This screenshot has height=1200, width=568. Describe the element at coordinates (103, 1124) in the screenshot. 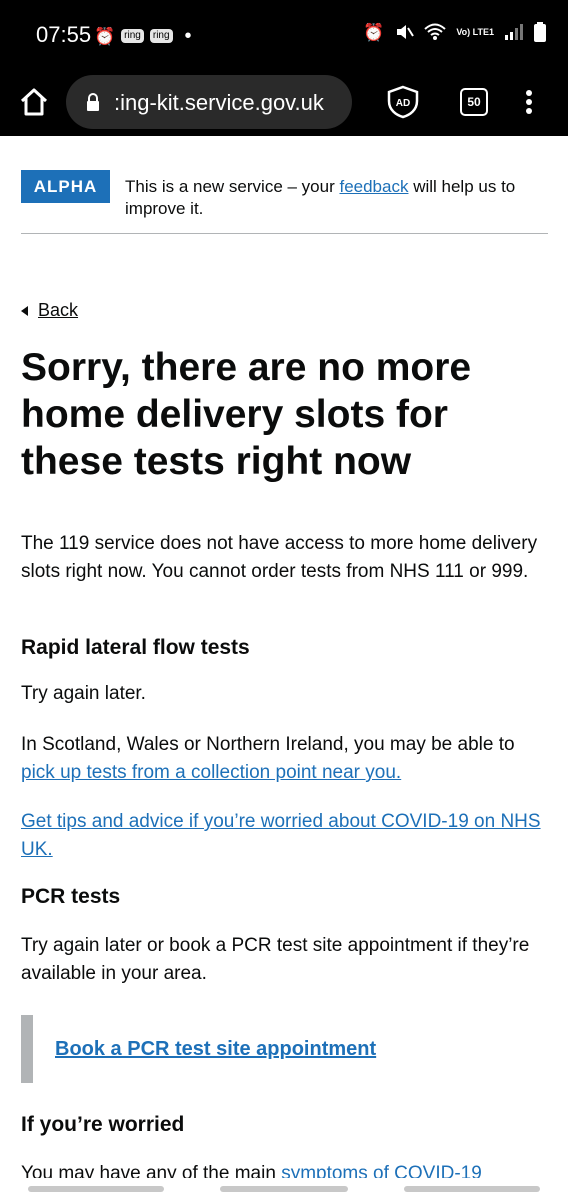

I see `worried-heading: If you’re worried` at that location.